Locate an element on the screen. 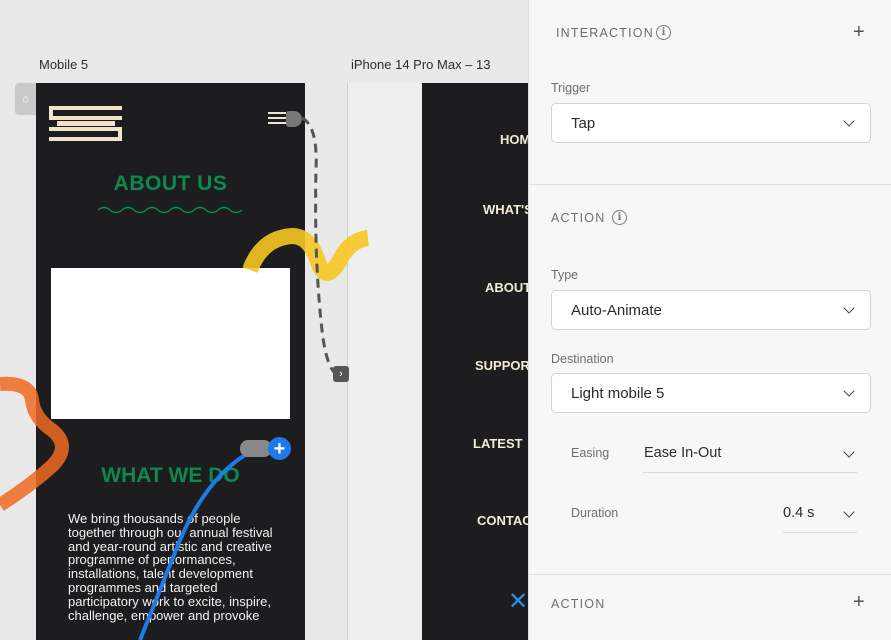 The height and width of the screenshot is (640, 891). artboard-label-mobile5: Mobile 5 is located at coordinates (63, 64).